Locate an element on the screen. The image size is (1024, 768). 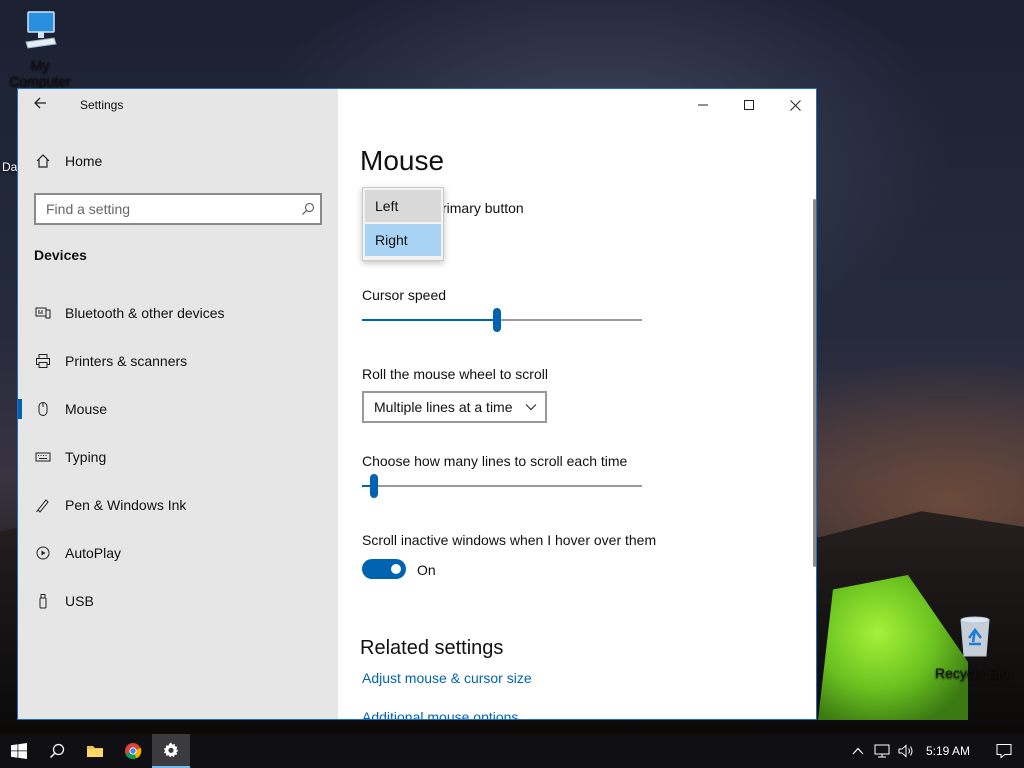
sidebar-item-label: AutoPlay is located at coordinates (93, 553).